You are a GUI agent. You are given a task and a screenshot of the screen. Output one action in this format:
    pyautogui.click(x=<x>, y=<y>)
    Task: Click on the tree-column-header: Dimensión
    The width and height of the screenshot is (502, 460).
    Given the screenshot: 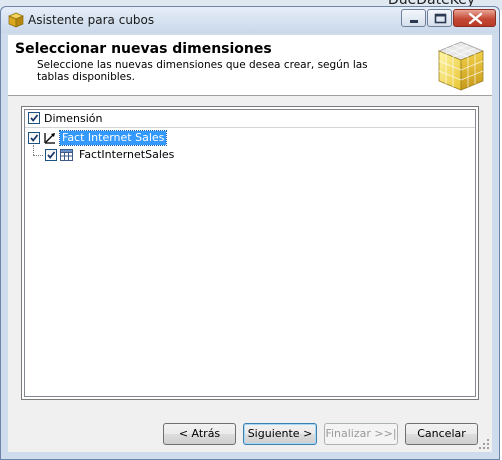 What is the action you would take?
    pyautogui.click(x=250, y=119)
    